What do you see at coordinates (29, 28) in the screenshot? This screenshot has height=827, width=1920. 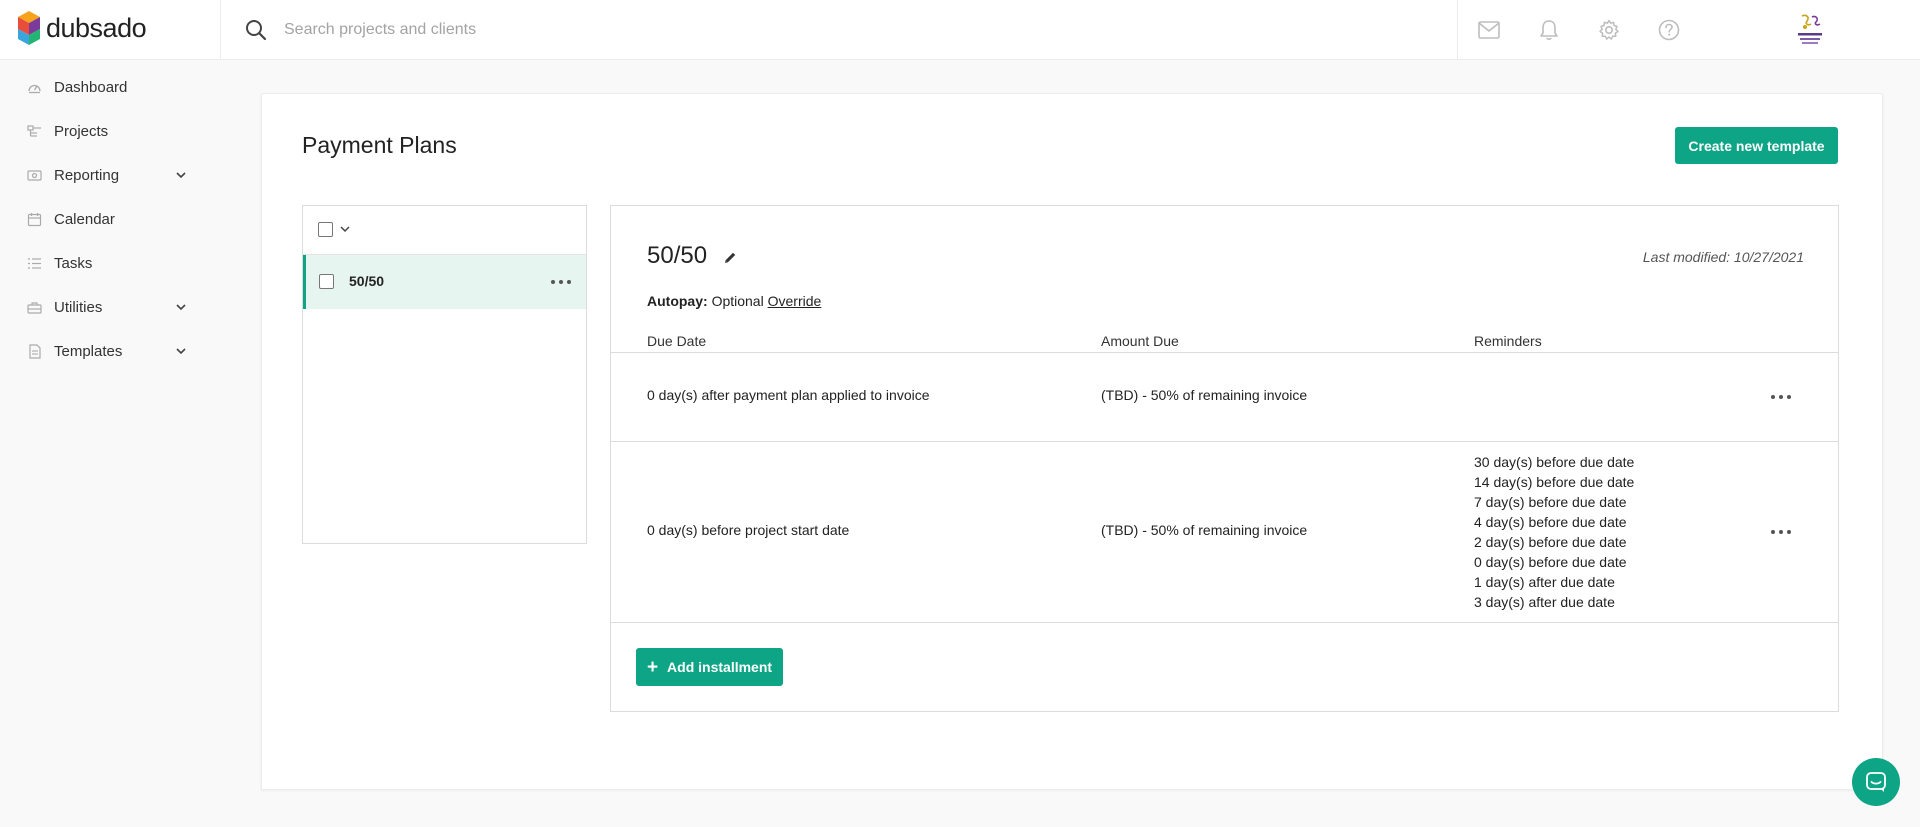 I see `dubsado-cube-icon` at bounding box center [29, 28].